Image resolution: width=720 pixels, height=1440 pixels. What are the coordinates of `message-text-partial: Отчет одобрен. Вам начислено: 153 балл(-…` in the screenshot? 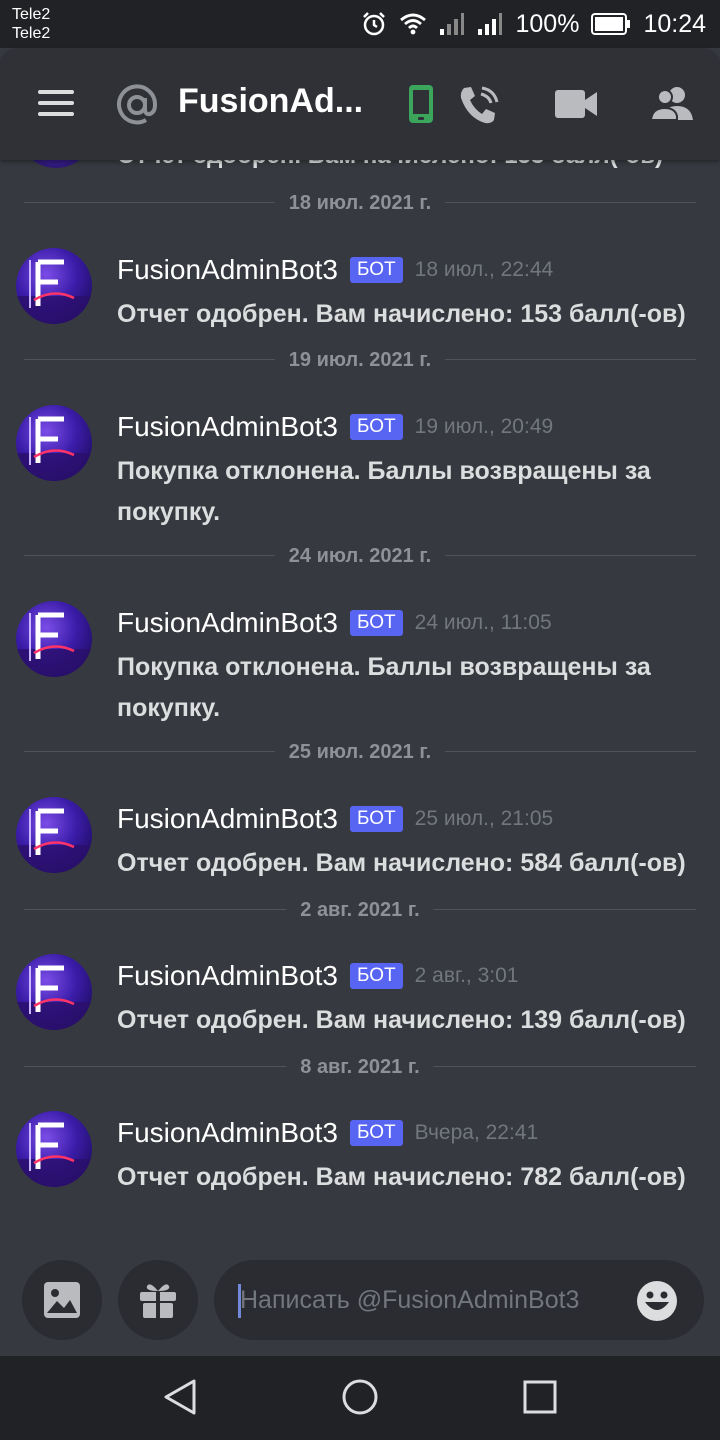 It's located at (390, 165).